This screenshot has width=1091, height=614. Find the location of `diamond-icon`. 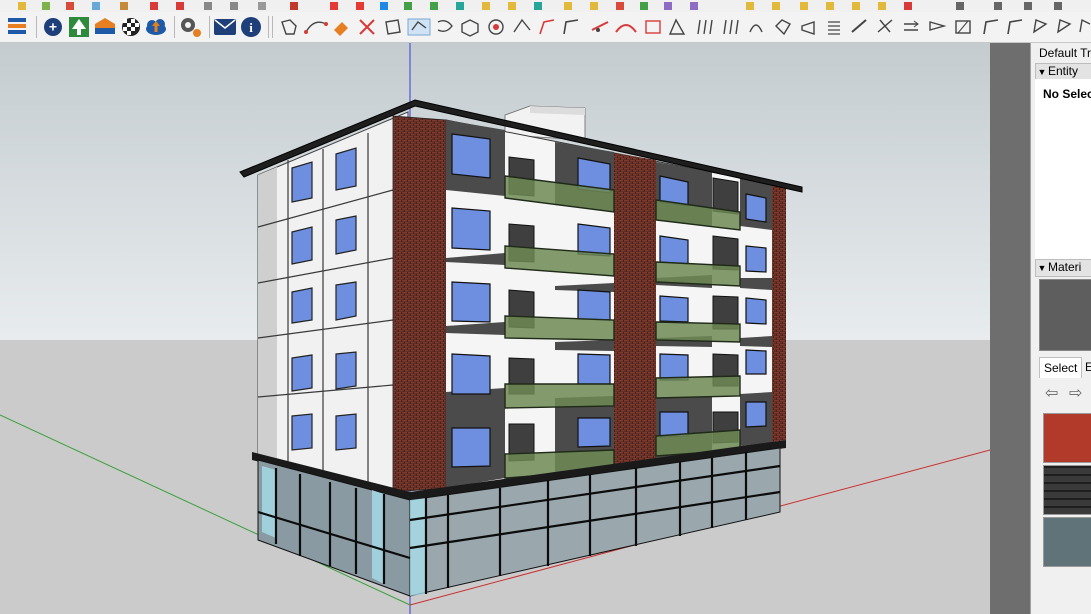

diamond-icon is located at coordinates (434, 6).